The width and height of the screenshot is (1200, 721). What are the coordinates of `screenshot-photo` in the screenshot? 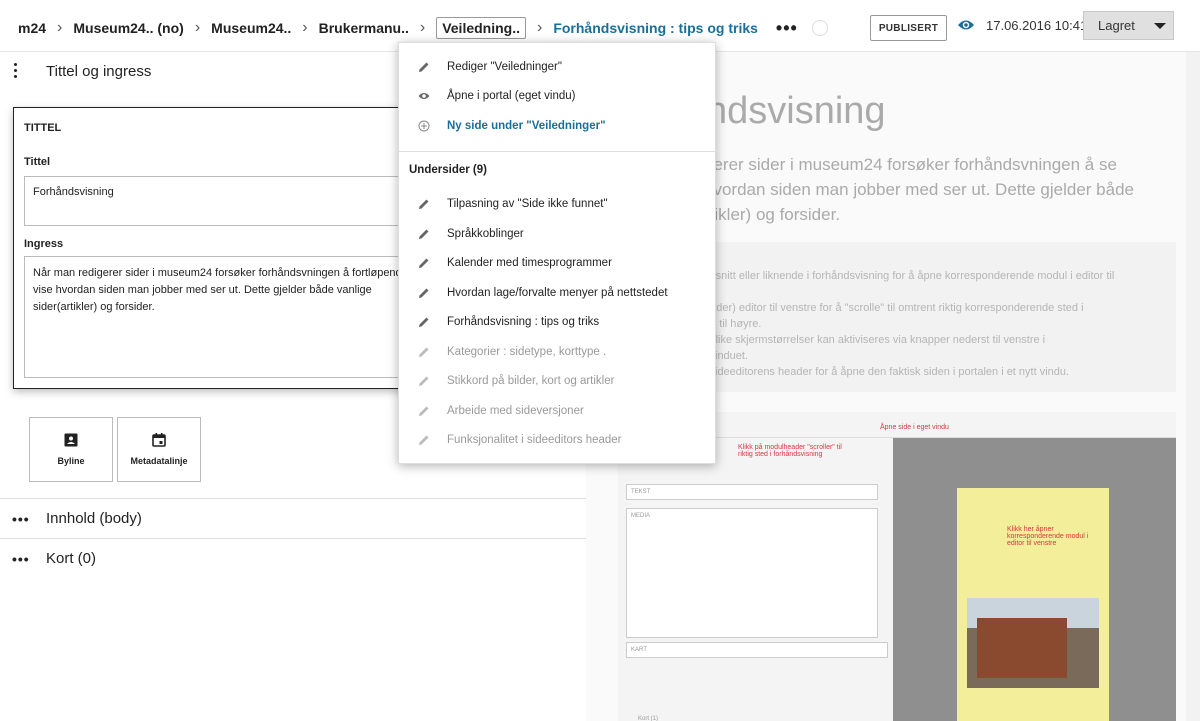 It's located at (1033, 643).